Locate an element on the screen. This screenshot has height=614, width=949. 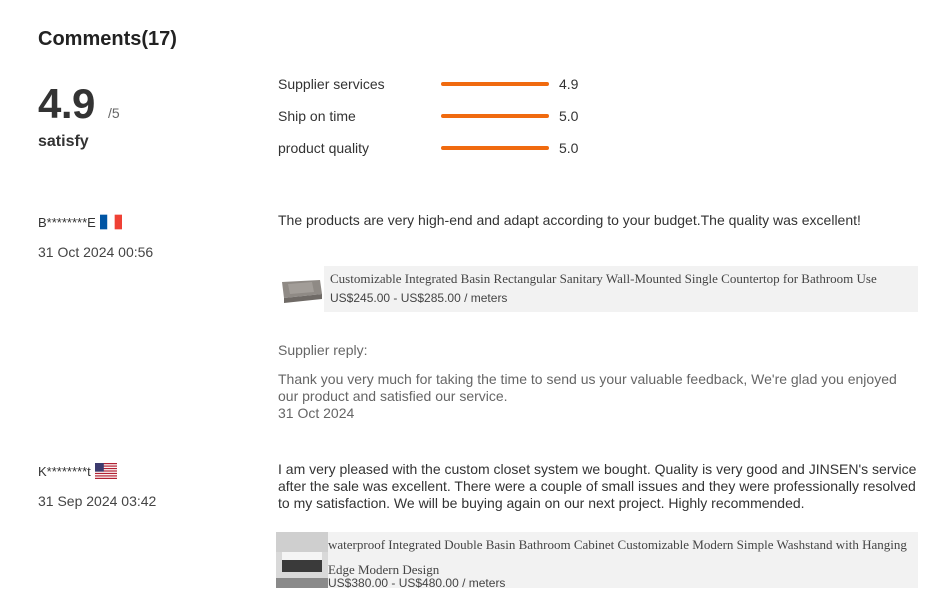
rating-row-product-quality: product quality 5.0 is located at coordinates (438, 149).